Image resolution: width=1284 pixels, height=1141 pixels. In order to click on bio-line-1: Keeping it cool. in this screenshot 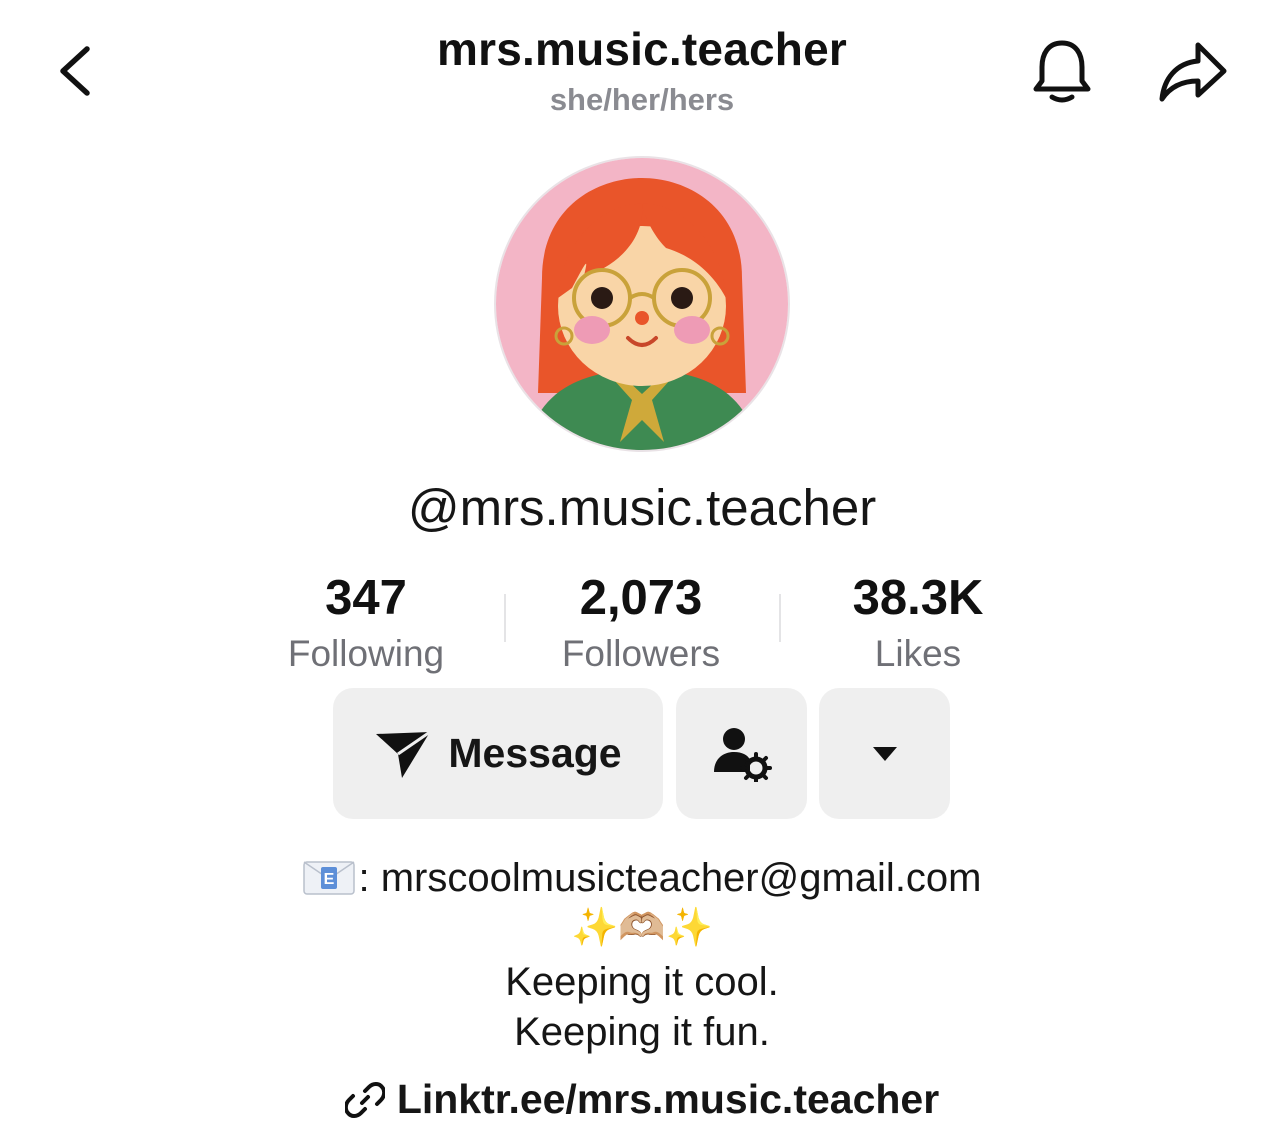, I will do `click(642, 982)`.